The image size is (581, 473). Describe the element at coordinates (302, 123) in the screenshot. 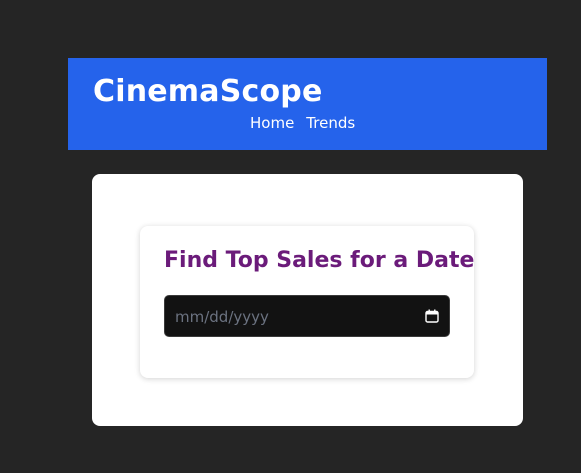

I see `main-nav: Home Trends` at that location.